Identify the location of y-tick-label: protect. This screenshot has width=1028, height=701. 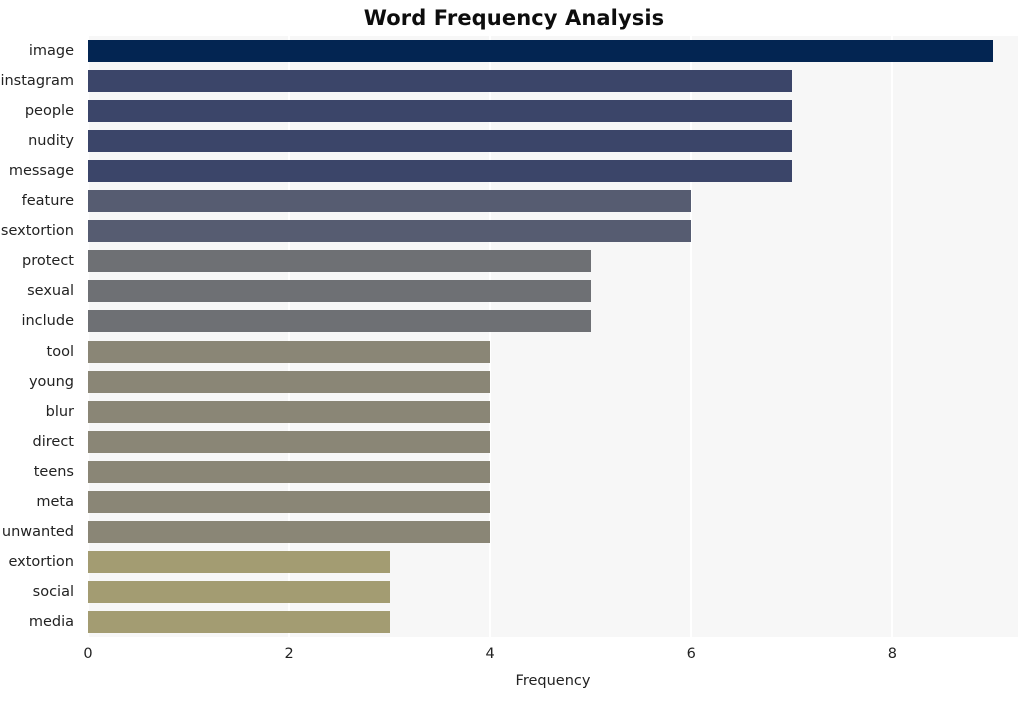
(48, 261).